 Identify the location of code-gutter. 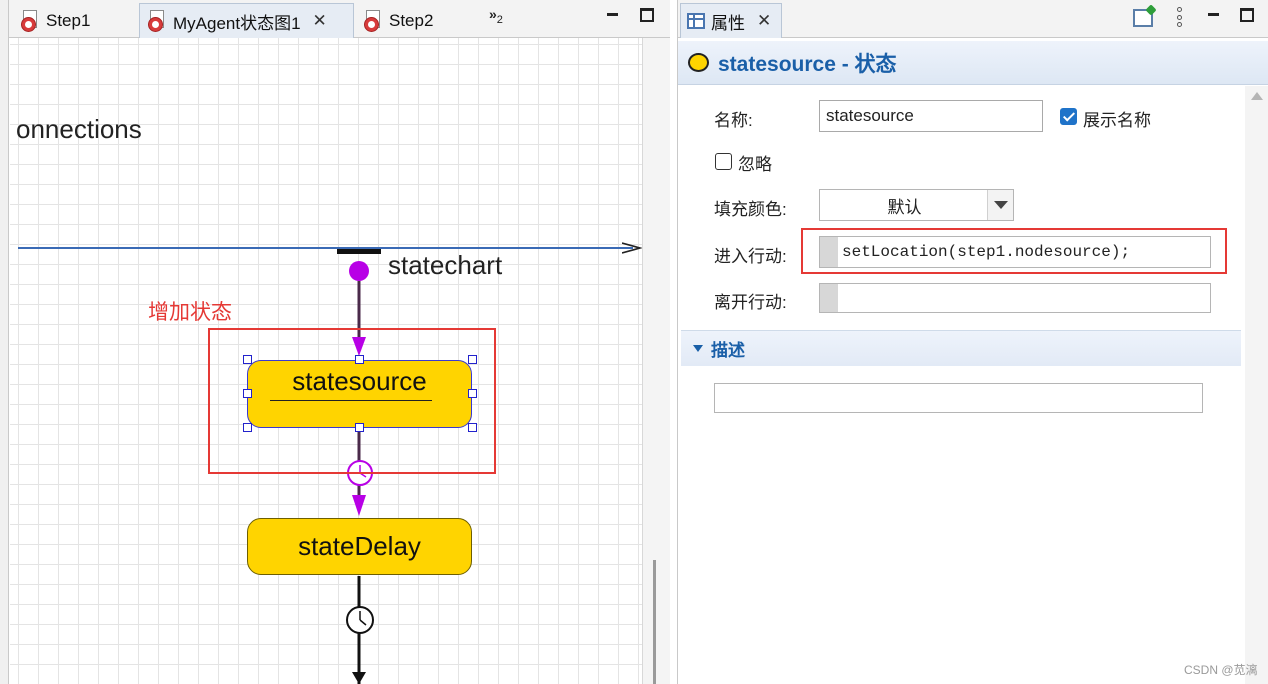
(829, 298).